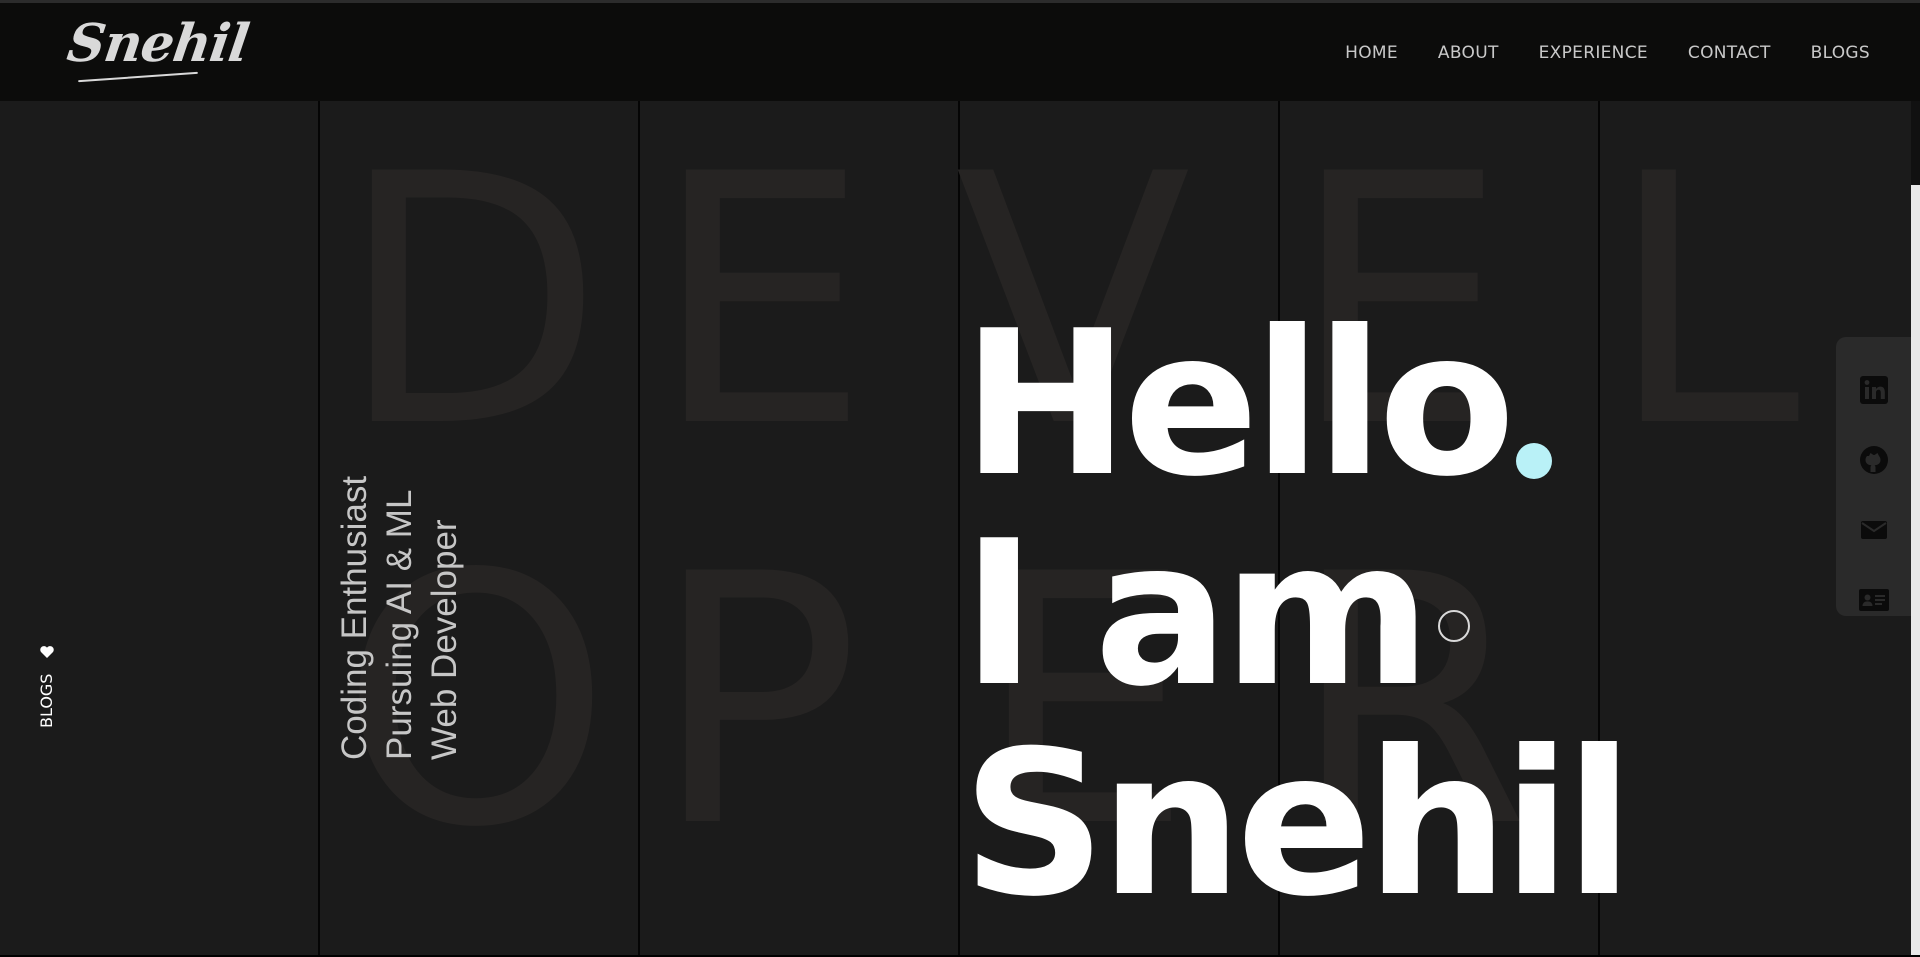 The image size is (1920, 957). What do you see at coordinates (399, 624) in the screenshot?
I see `tagline-line: Pursuing AI & ML` at bounding box center [399, 624].